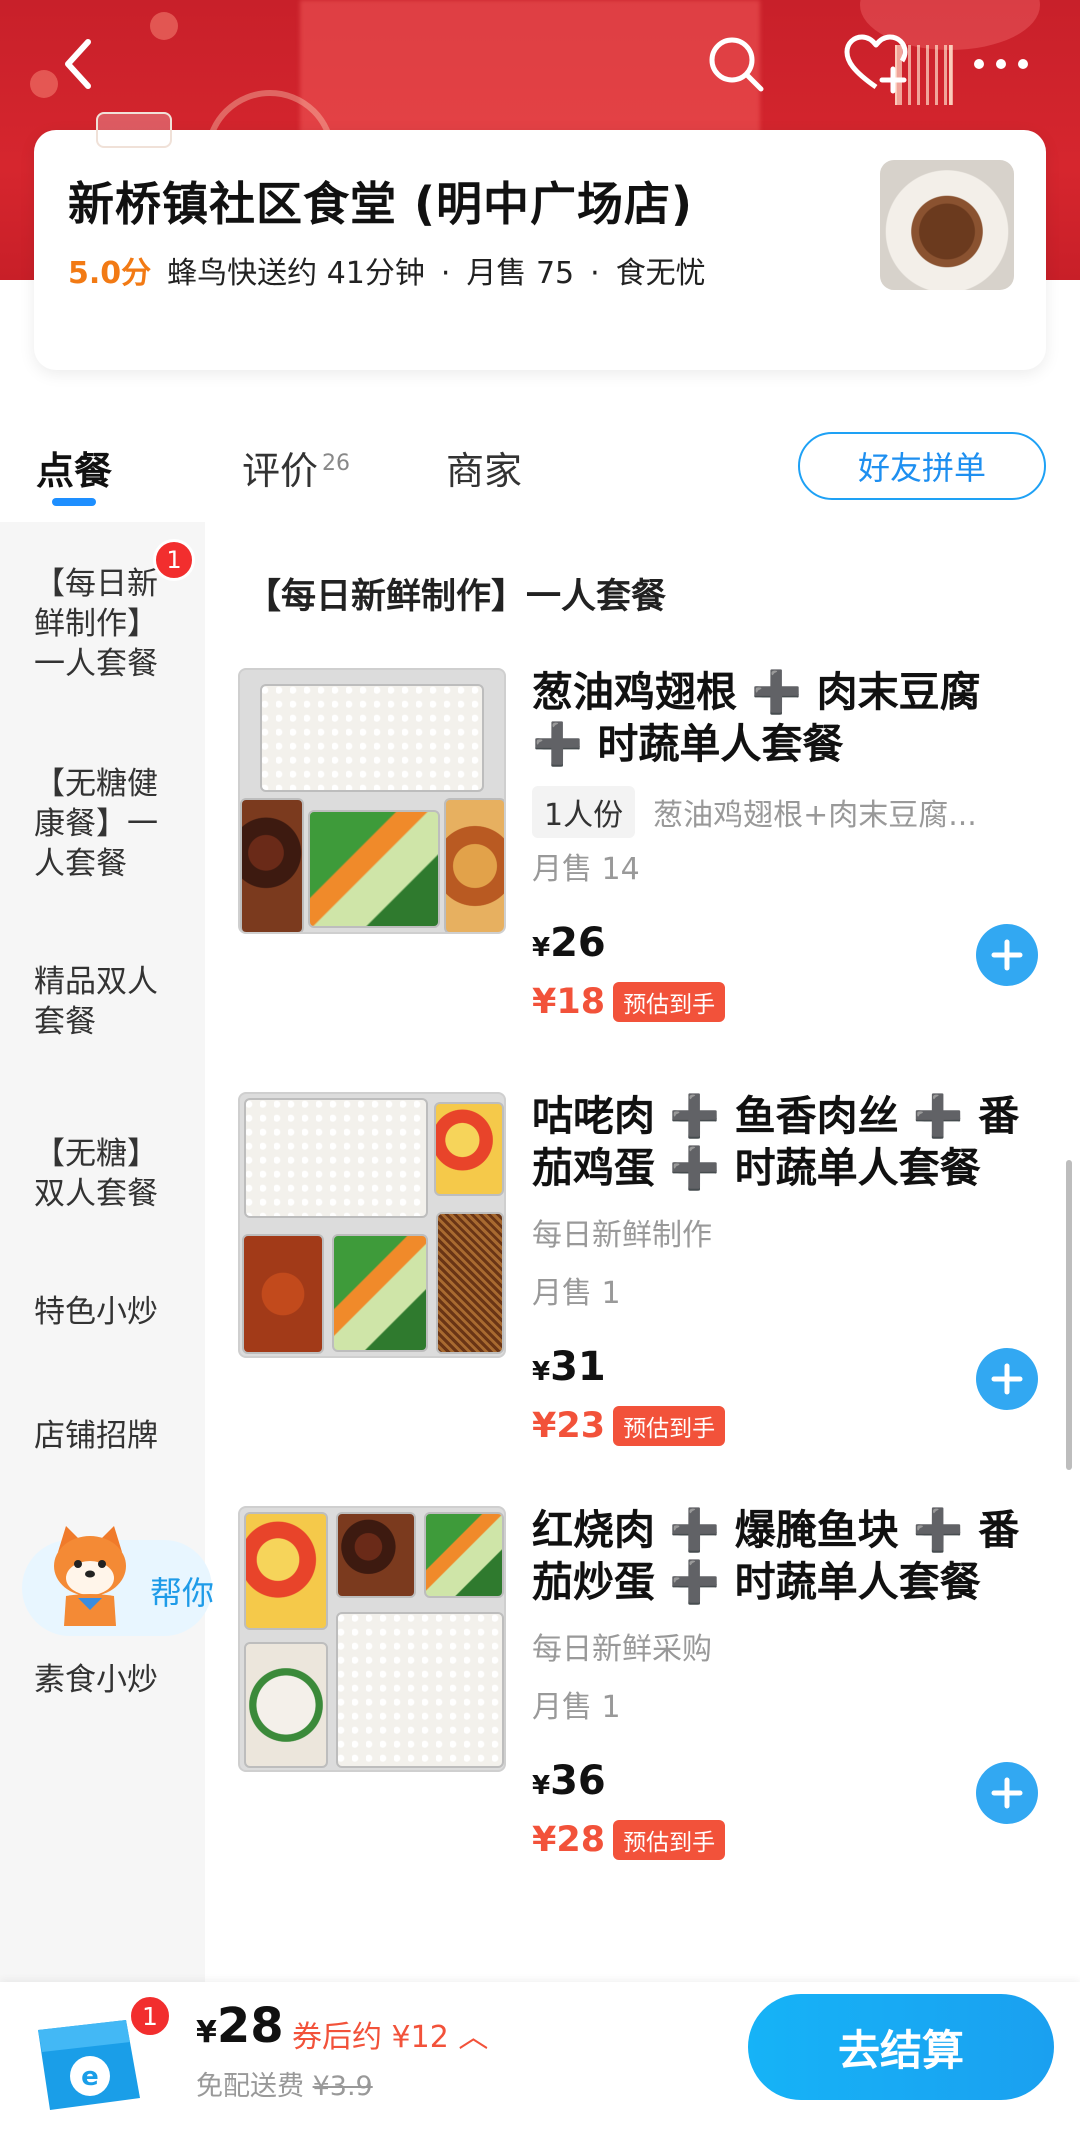  What do you see at coordinates (470, 1283) in the screenshot?
I see `shredded-pork-compartment` at bounding box center [470, 1283].